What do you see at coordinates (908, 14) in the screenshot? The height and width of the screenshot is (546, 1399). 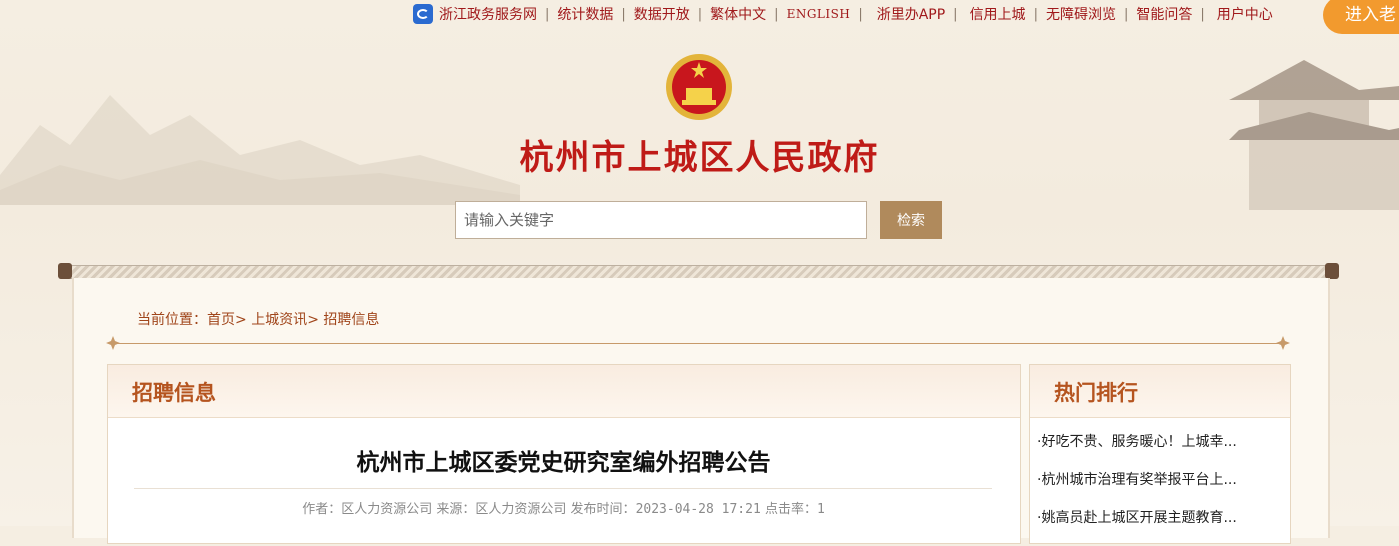 I see `nav-zheliban-app: 浙里办APP` at bounding box center [908, 14].